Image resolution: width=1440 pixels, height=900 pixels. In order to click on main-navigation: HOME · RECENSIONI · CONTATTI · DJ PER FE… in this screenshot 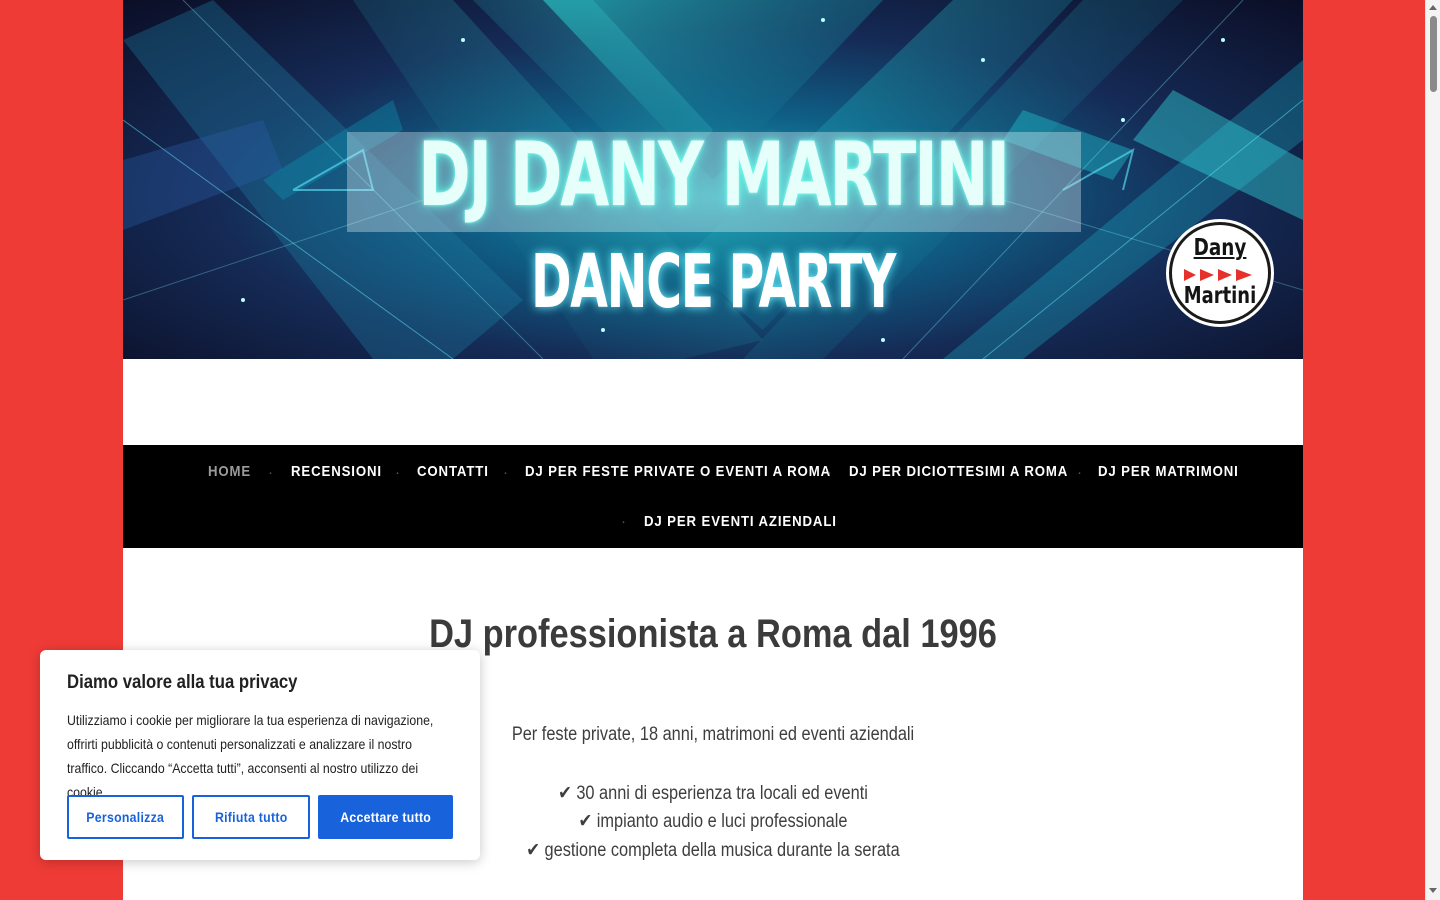, I will do `click(713, 496)`.